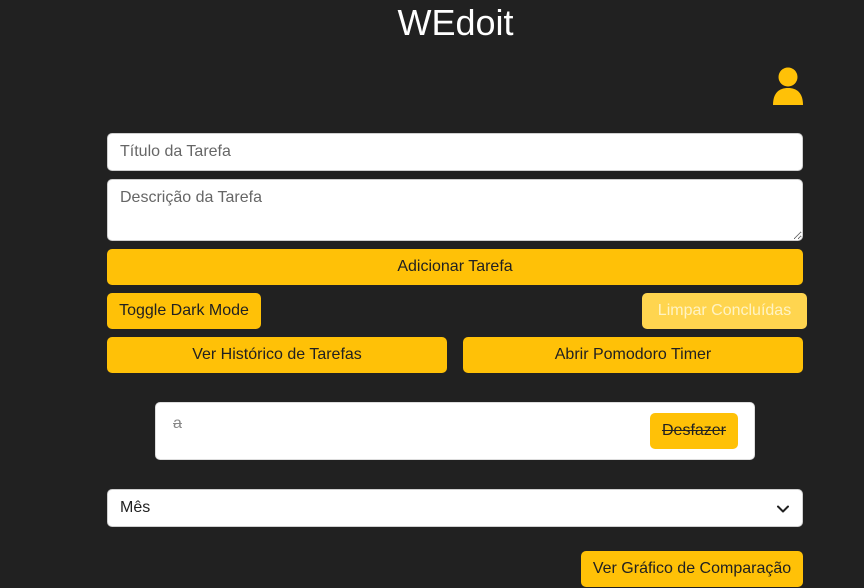 The width and height of the screenshot is (864, 588). Describe the element at coordinates (177, 423) in the screenshot. I see `task-text: a` at that location.